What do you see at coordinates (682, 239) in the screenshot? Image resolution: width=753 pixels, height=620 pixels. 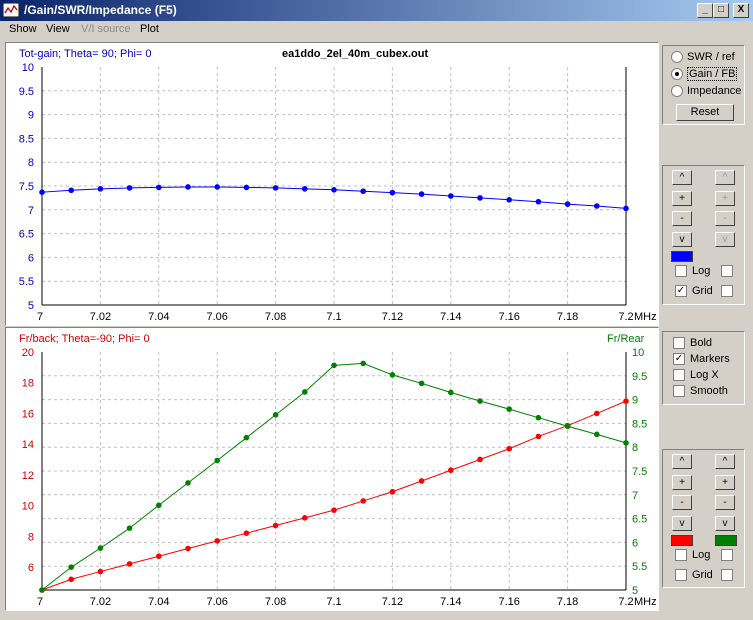 I see `gain-scale-down-button: v` at bounding box center [682, 239].